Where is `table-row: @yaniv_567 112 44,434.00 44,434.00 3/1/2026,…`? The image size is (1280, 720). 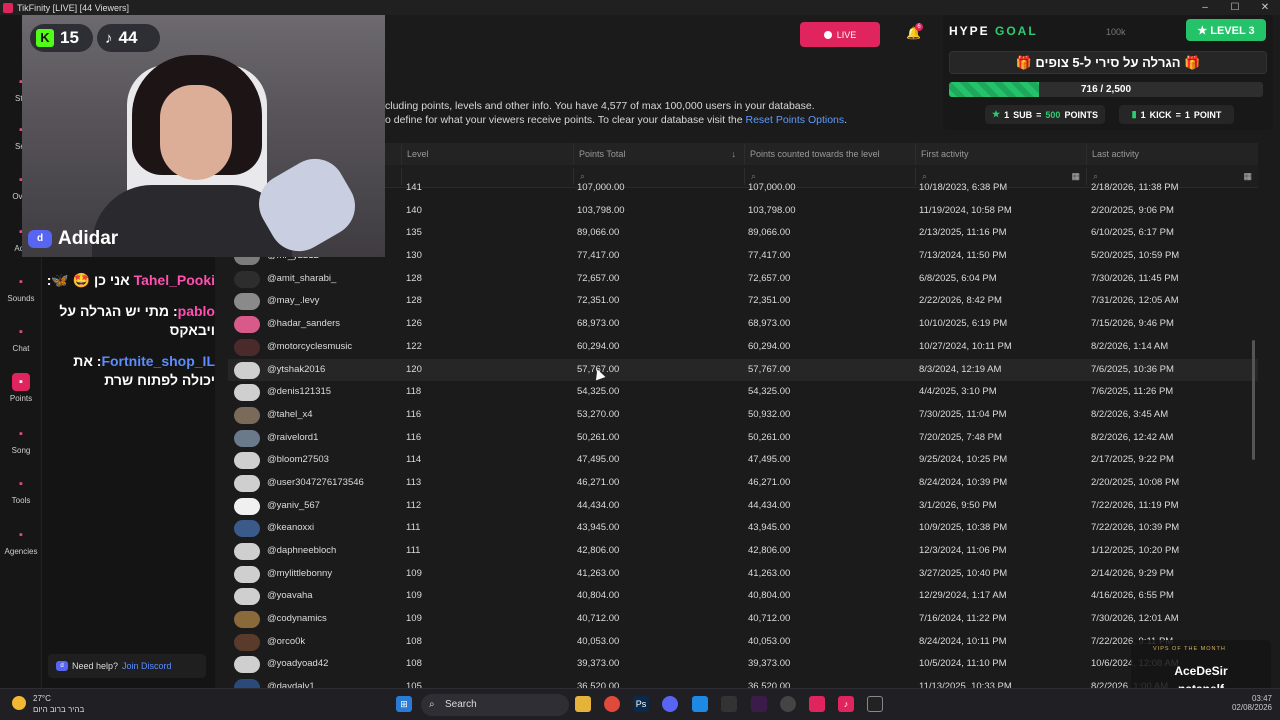 table-row: @yaniv_567 112 44,434.00 44,434.00 3/1/2026,… is located at coordinates (743, 506).